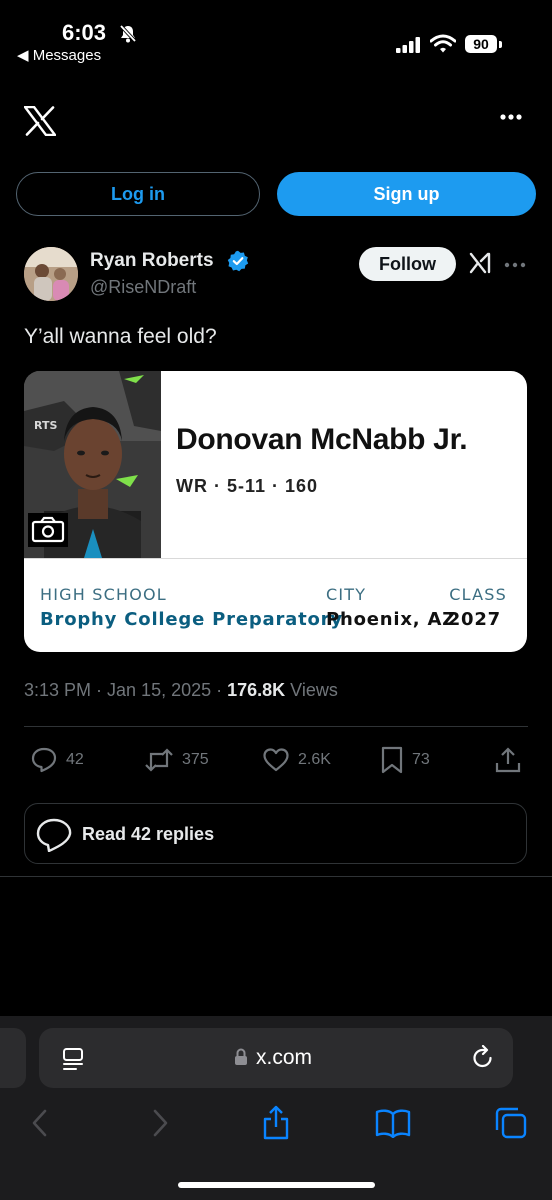 Image resolution: width=552 pixels, height=1200 pixels. I want to click on reply-button: 42, so click(57, 760).